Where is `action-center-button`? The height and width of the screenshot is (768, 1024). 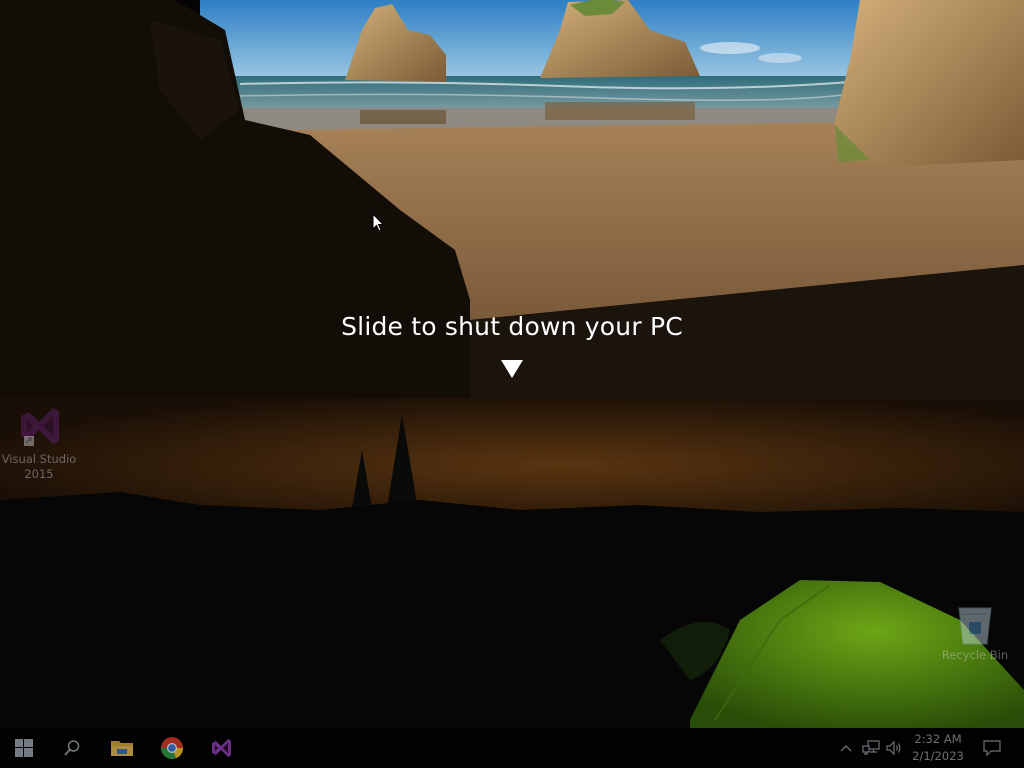
action-center-button is located at coordinates (992, 748).